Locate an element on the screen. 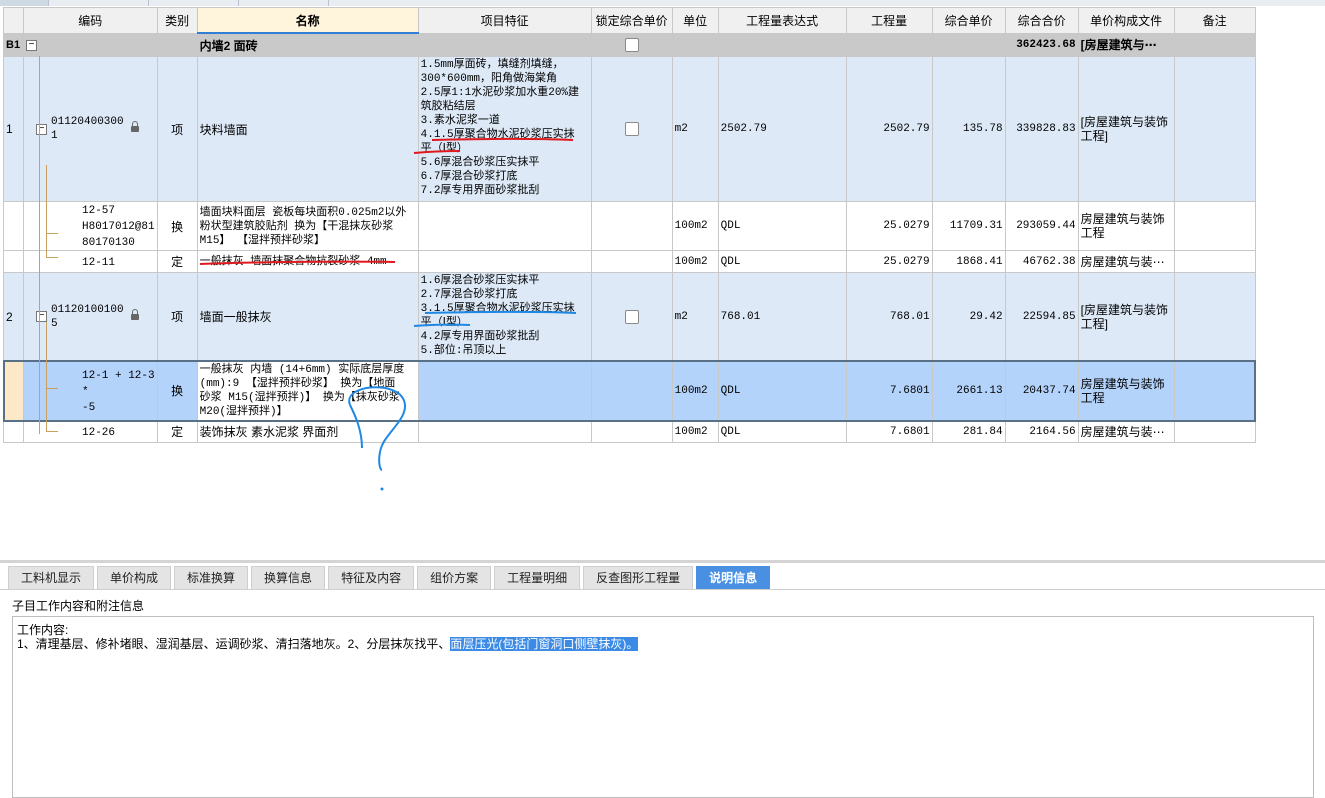 The height and width of the screenshot is (798, 1325). tab-standard-conversion: 标准换算 is located at coordinates (211, 577).